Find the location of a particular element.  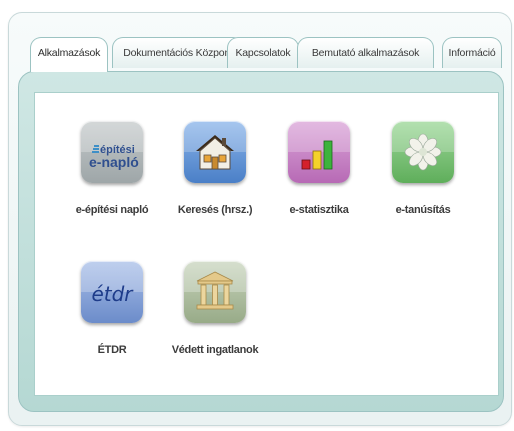

app-e-tanusitas: e-tanúsítás is located at coordinates (423, 168).